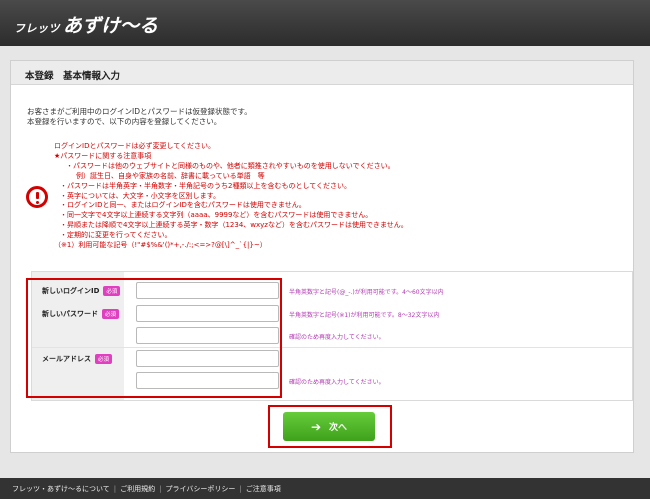  What do you see at coordinates (135, 146) in the screenshot?
I see `note-line: ログインIDとパスワードは必ず変更してください。` at bounding box center [135, 146].